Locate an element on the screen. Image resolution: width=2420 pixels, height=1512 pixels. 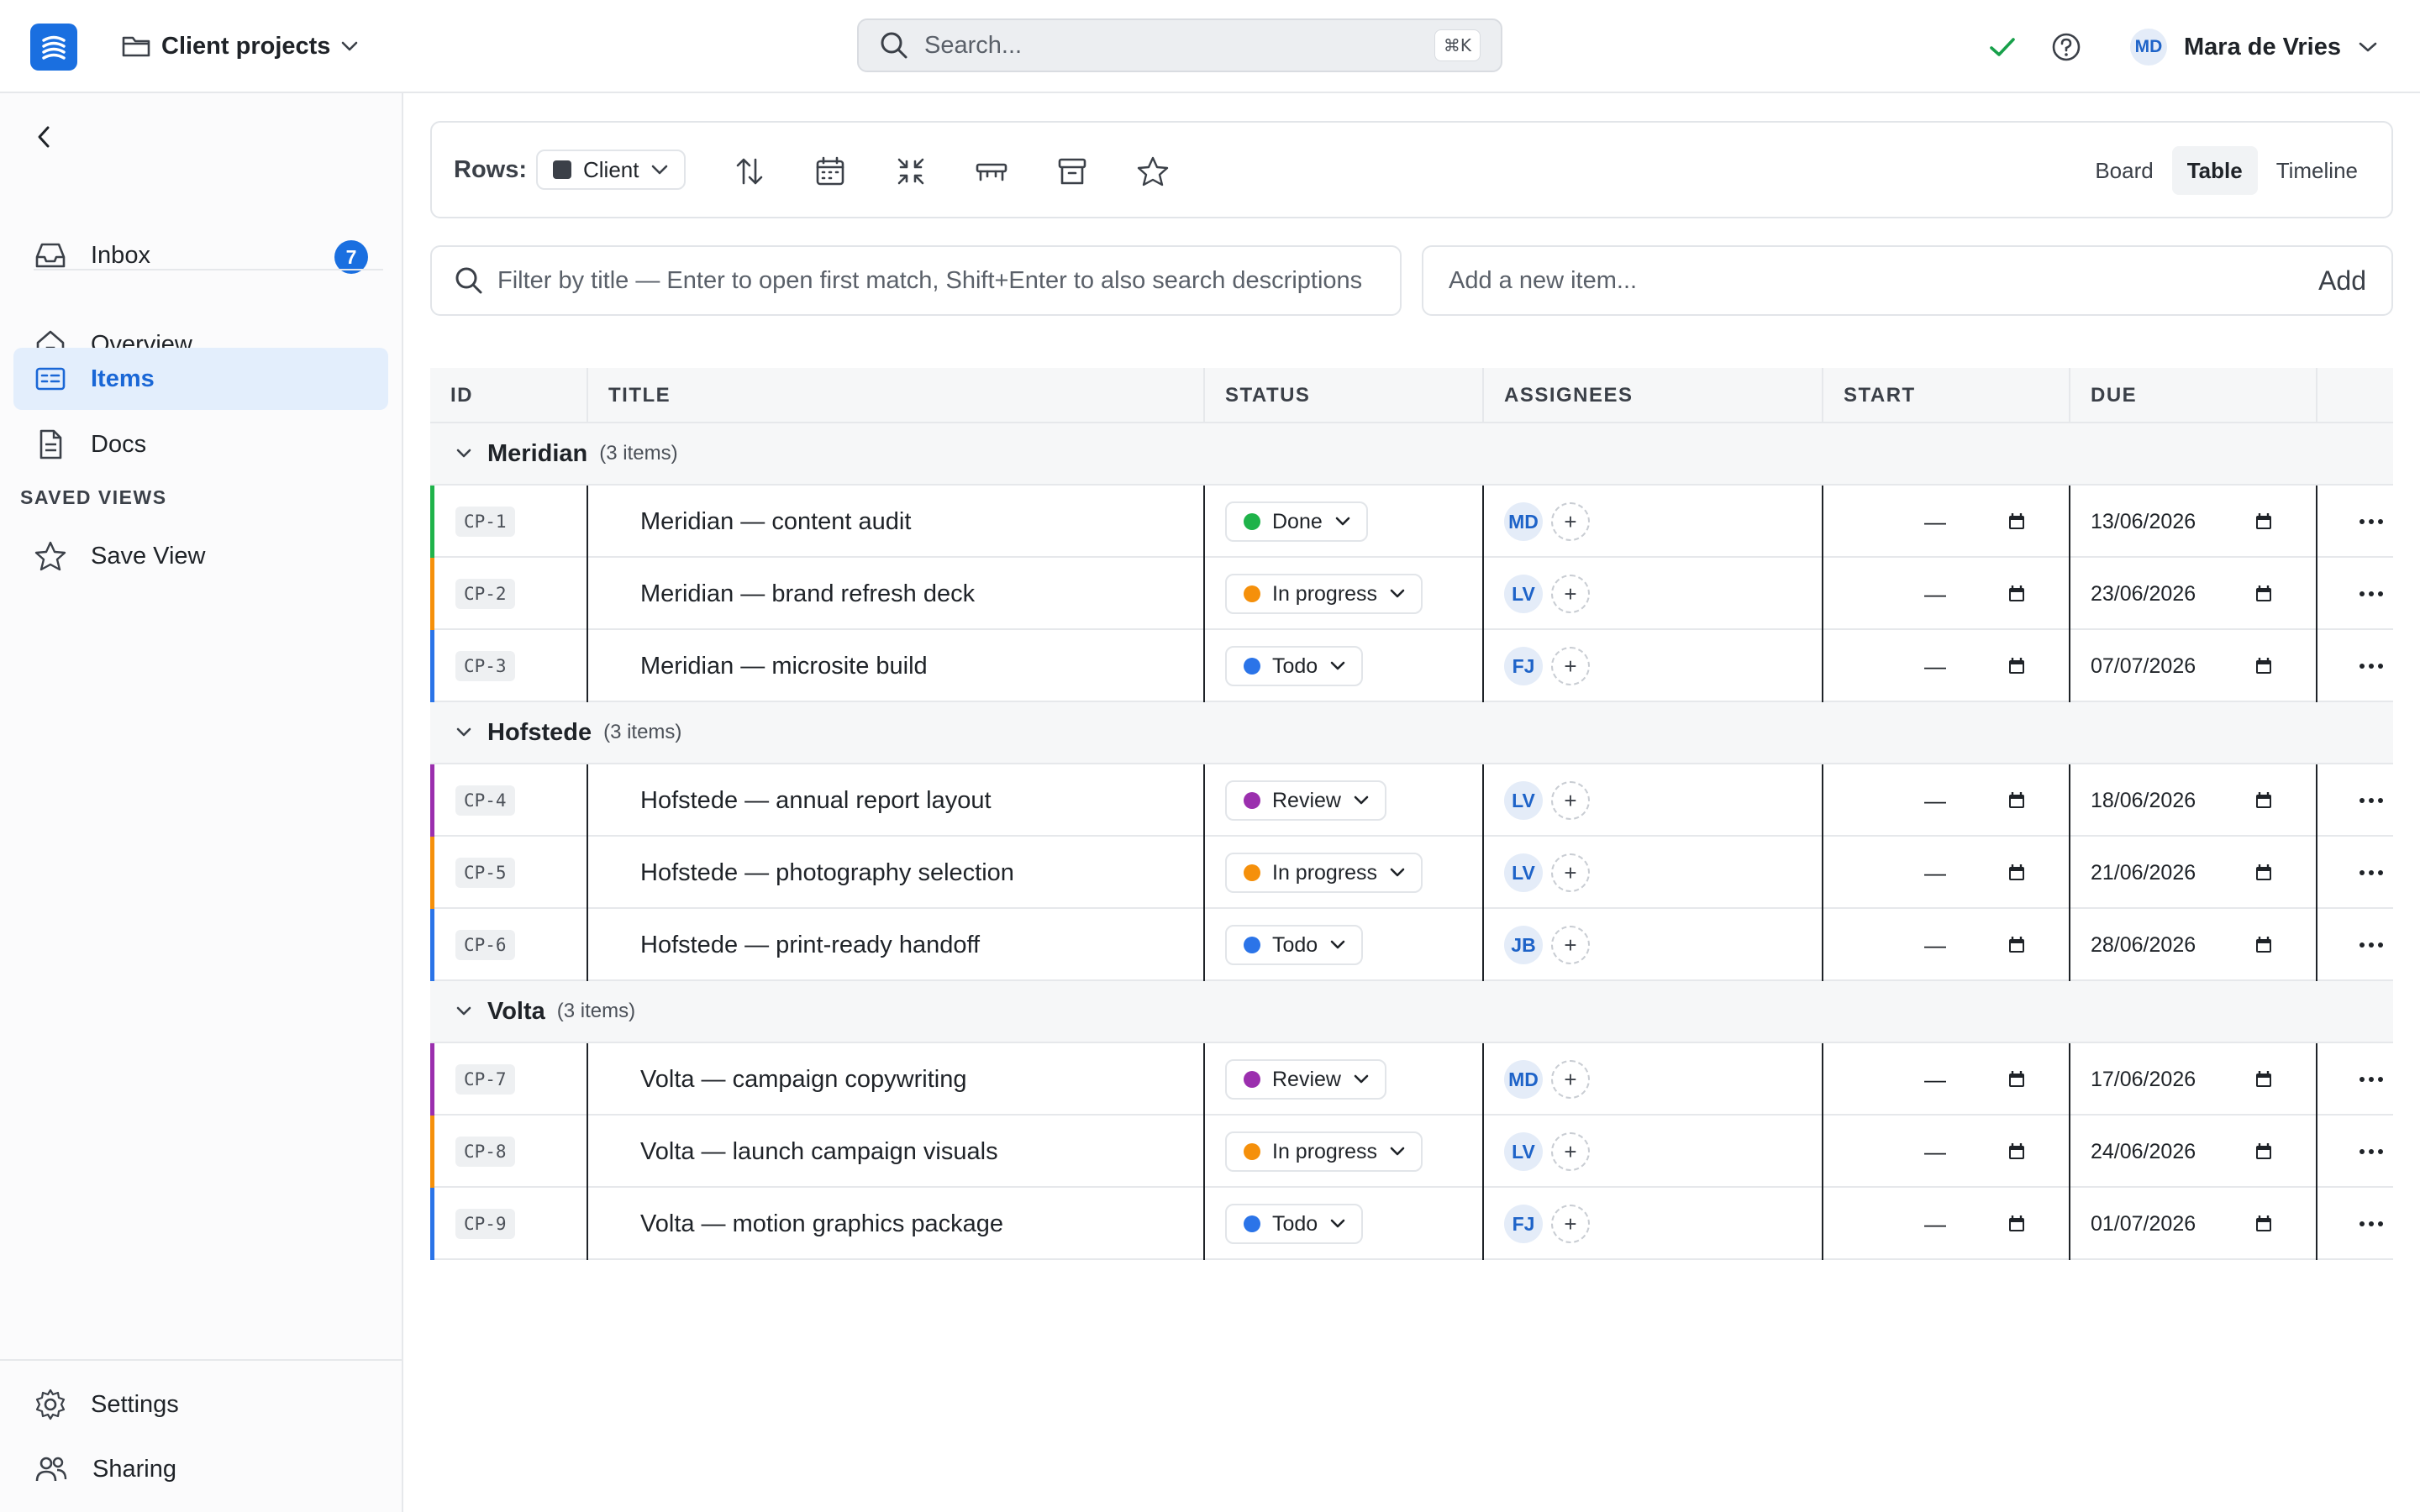
due-cell: 23/06/2026 is located at coordinates (2192, 594).